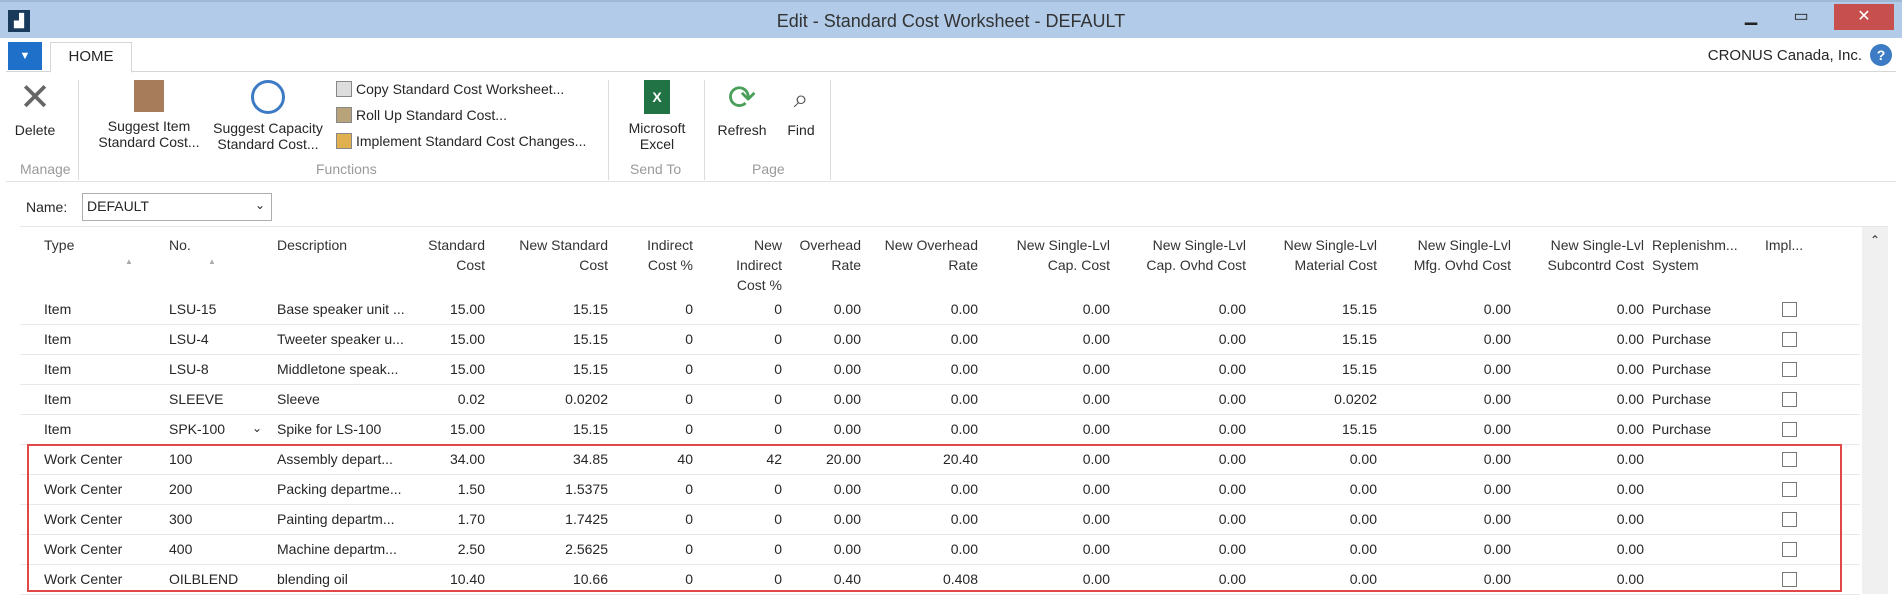  Describe the element at coordinates (91, 57) in the screenshot. I see `tab-home: HOME` at that location.